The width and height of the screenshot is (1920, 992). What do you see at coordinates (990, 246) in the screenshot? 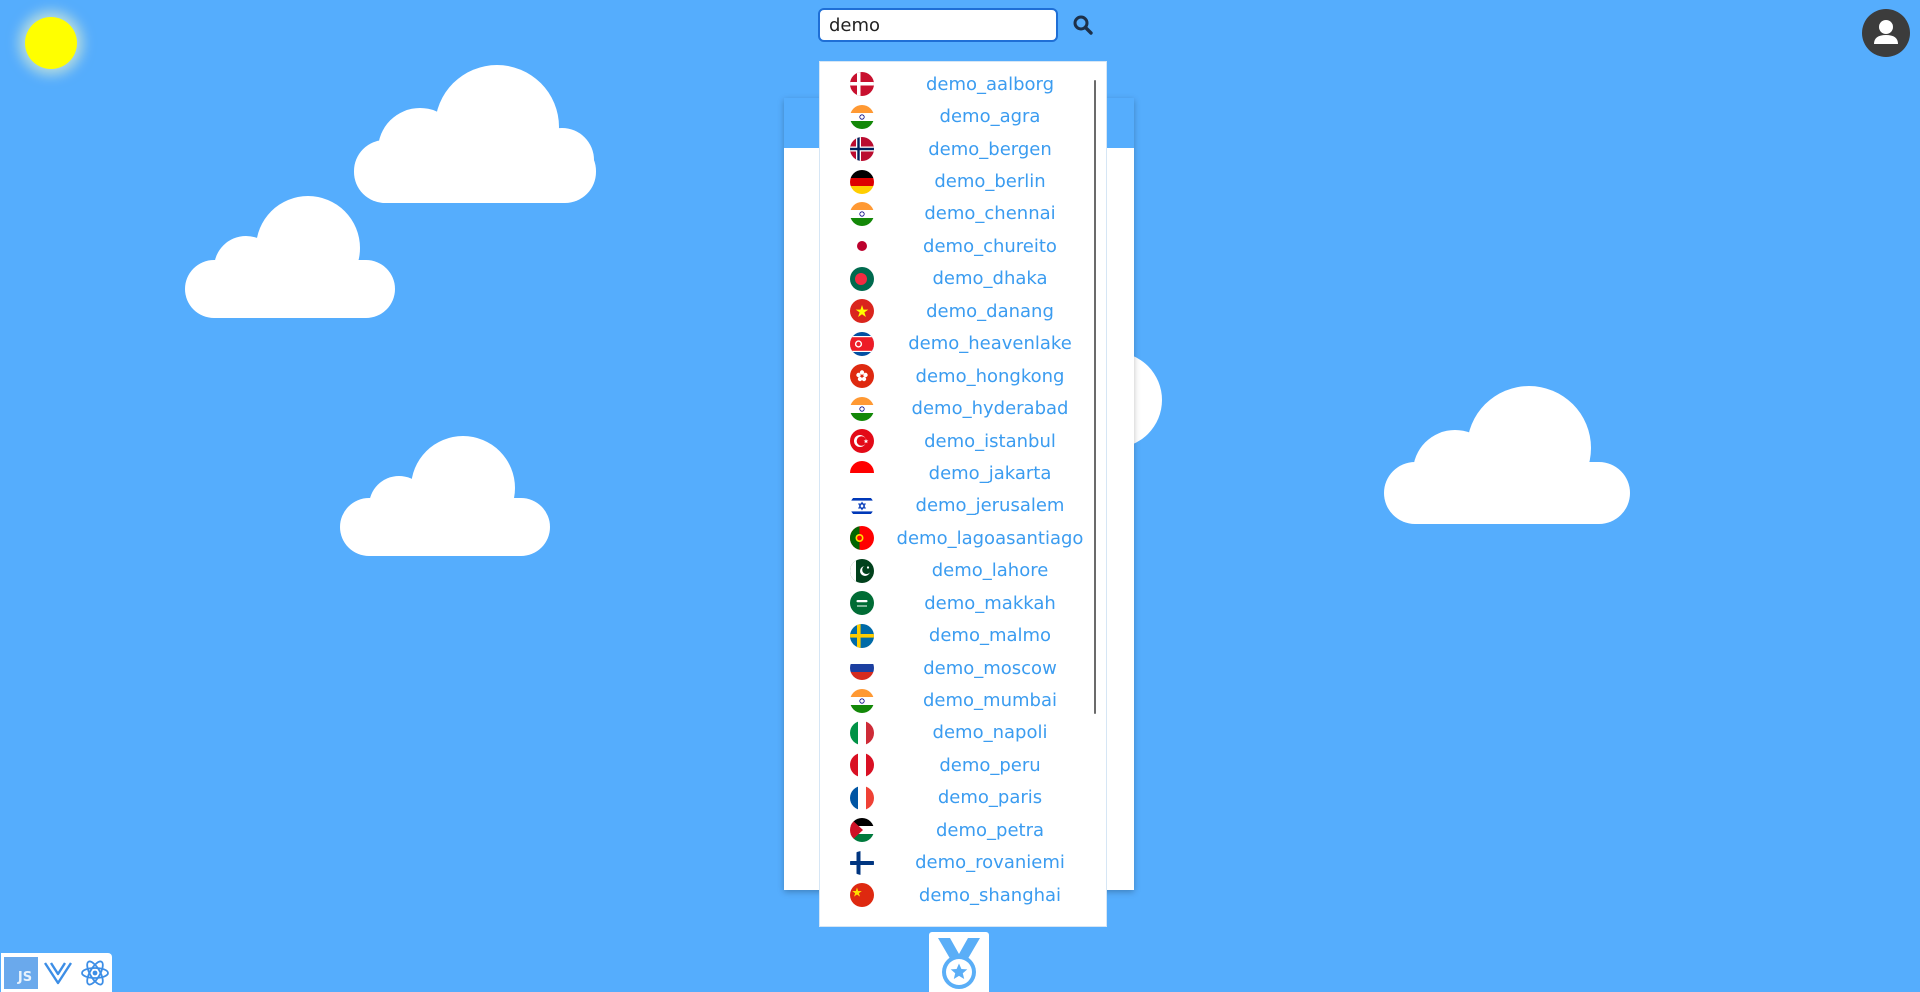
I see `suggestion-label: demo_chureito` at bounding box center [990, 246].